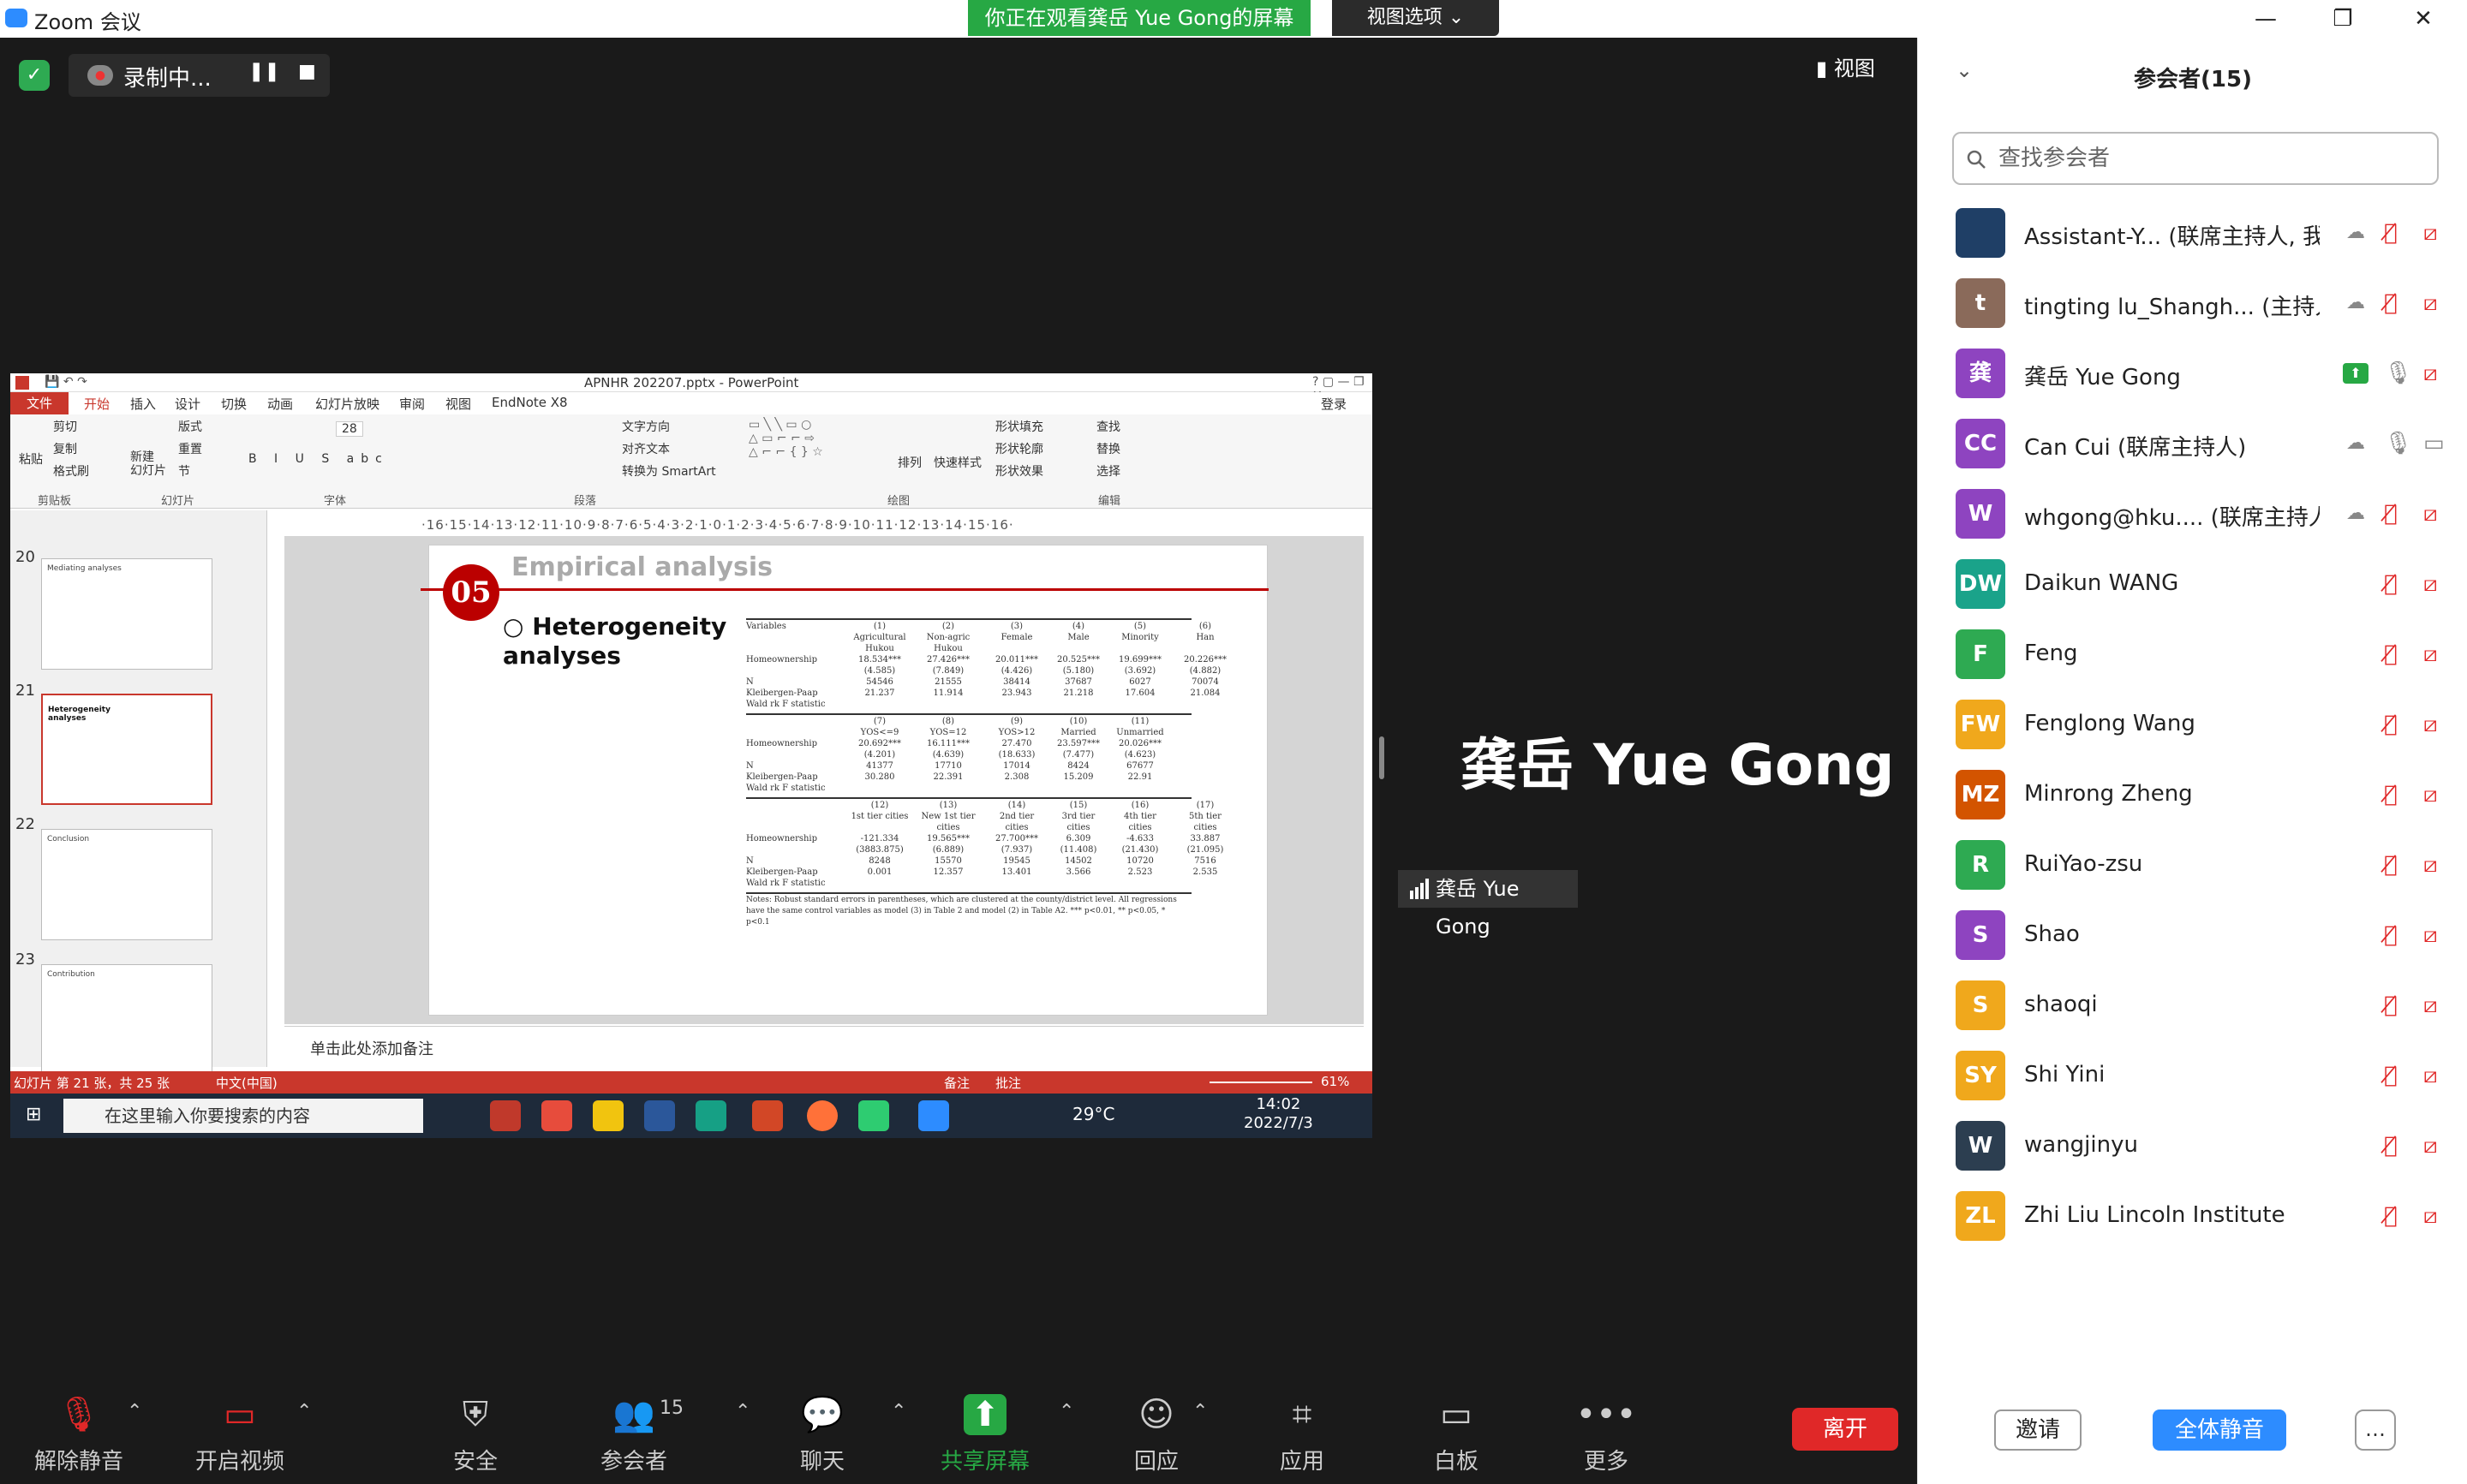 Image resolution: width=2467 pixels, height=1484 pixels. Describe the element at coordinates (1278, 1114) in the screenshot. I see `taskbar-clock: 14:02 2022/7/3` at that location.